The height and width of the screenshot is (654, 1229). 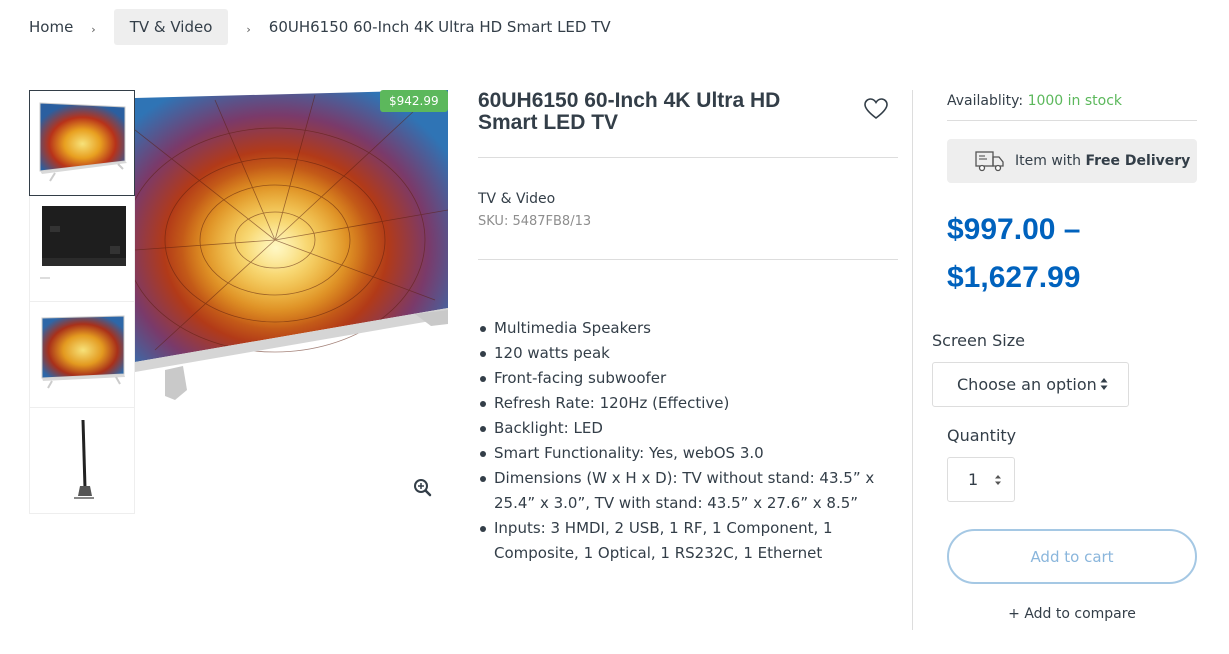 What do you see at coordinates (982, 435) in the screenshot?
I see `quantity-label: Quantity` at bounding box center [982, 435].